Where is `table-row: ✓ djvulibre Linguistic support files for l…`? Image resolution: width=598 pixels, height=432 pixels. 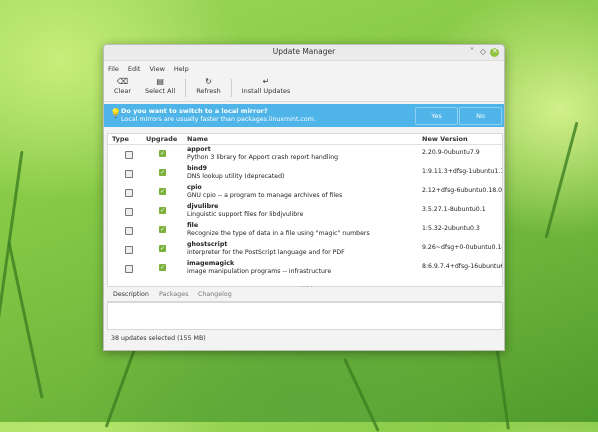
table-row: ✓ djvulibre Linguistic support files for l… is located at coordinates (305, 211).